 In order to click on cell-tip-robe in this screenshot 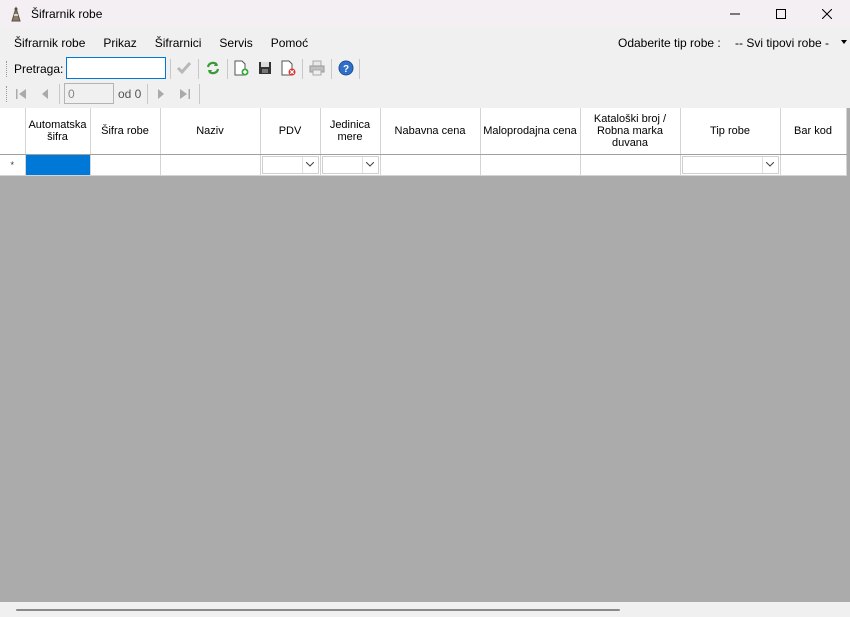, I will do `click(730, 165)`.